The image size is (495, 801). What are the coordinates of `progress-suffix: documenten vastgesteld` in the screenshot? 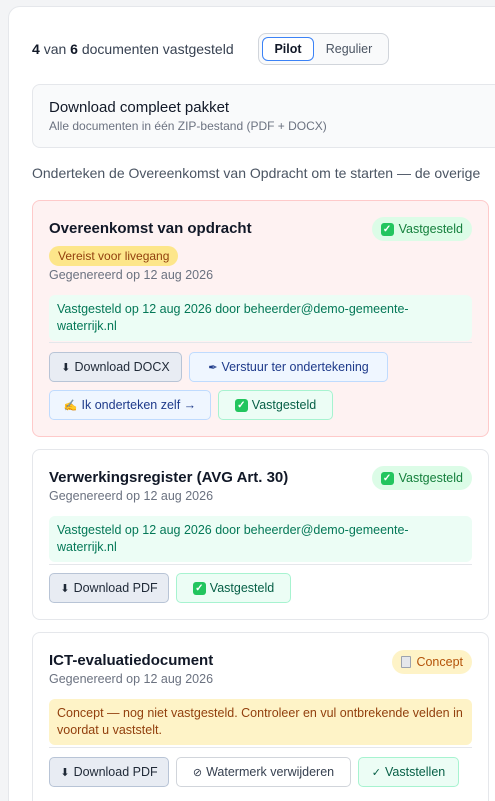 It's located at (157, 49).